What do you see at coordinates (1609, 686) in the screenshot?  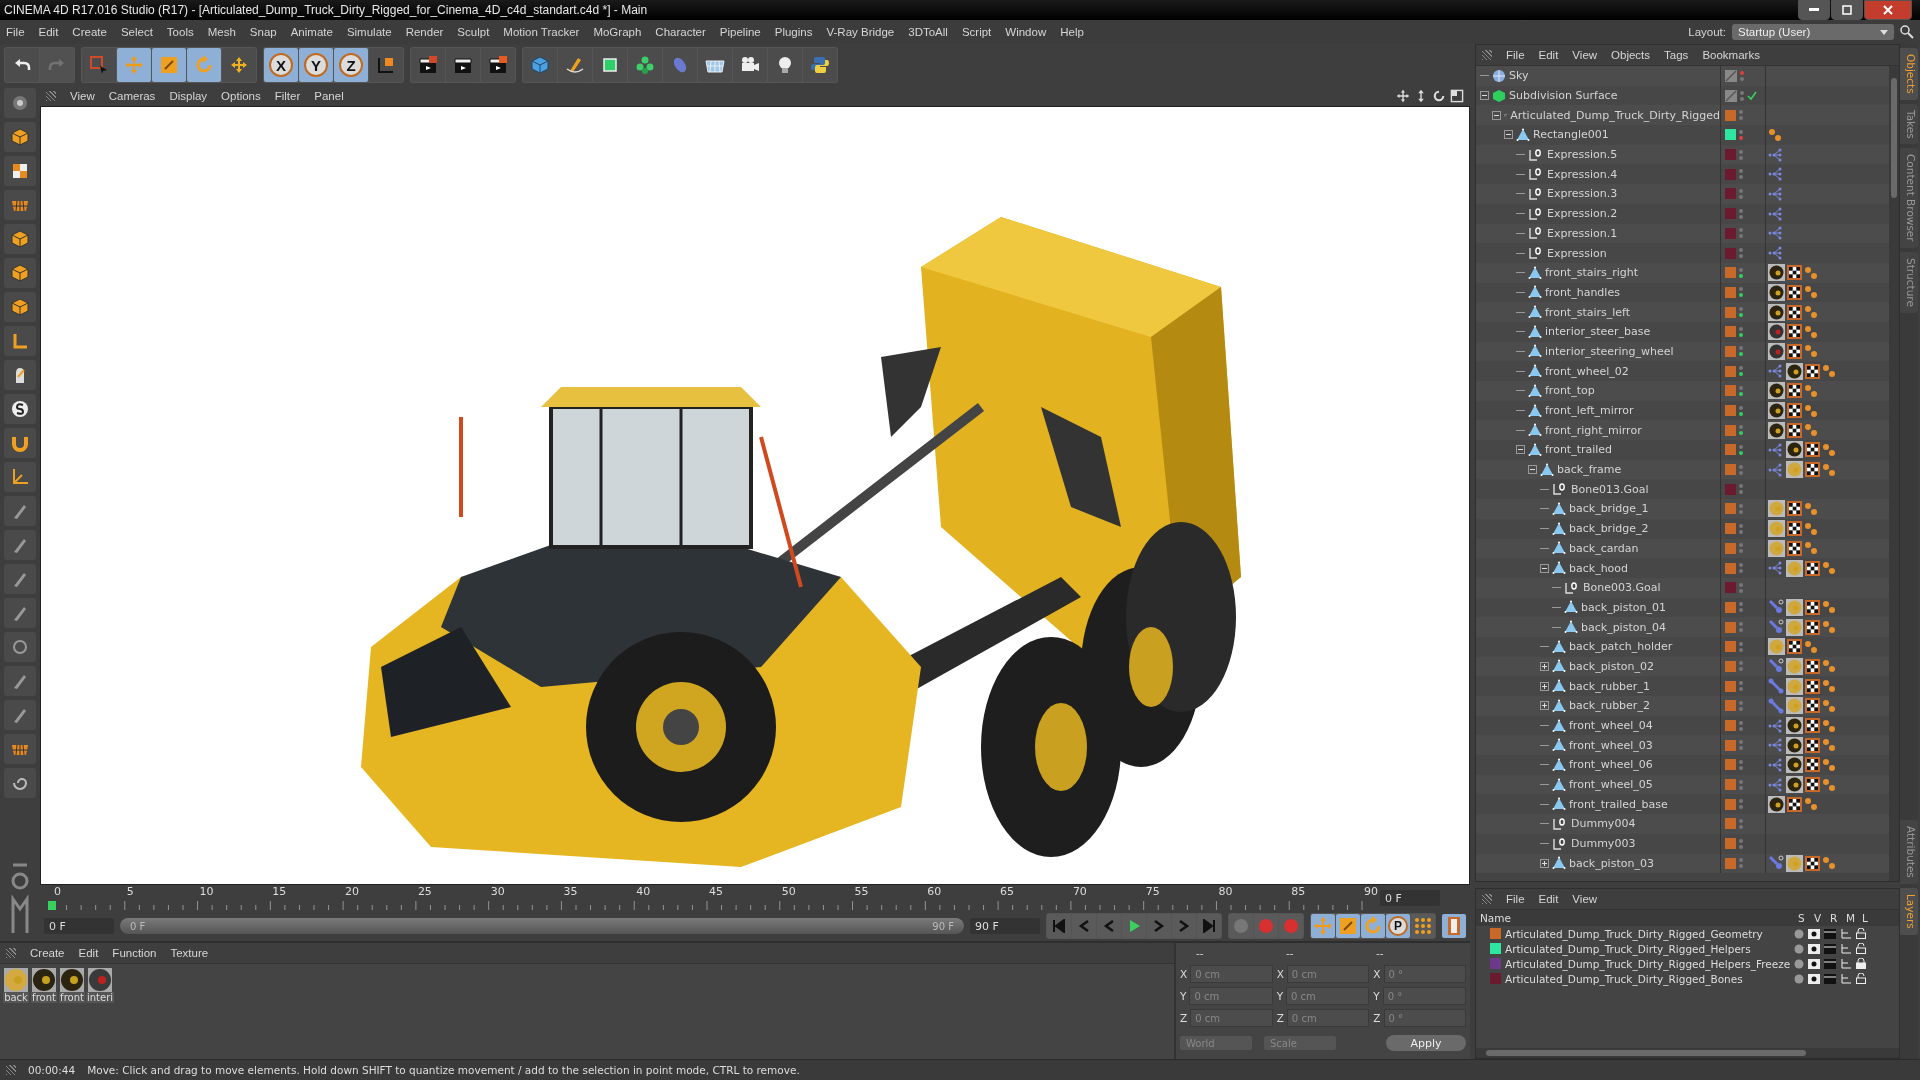 I see `object-name: back_rubber_1` at bounding box center [1609, 686].